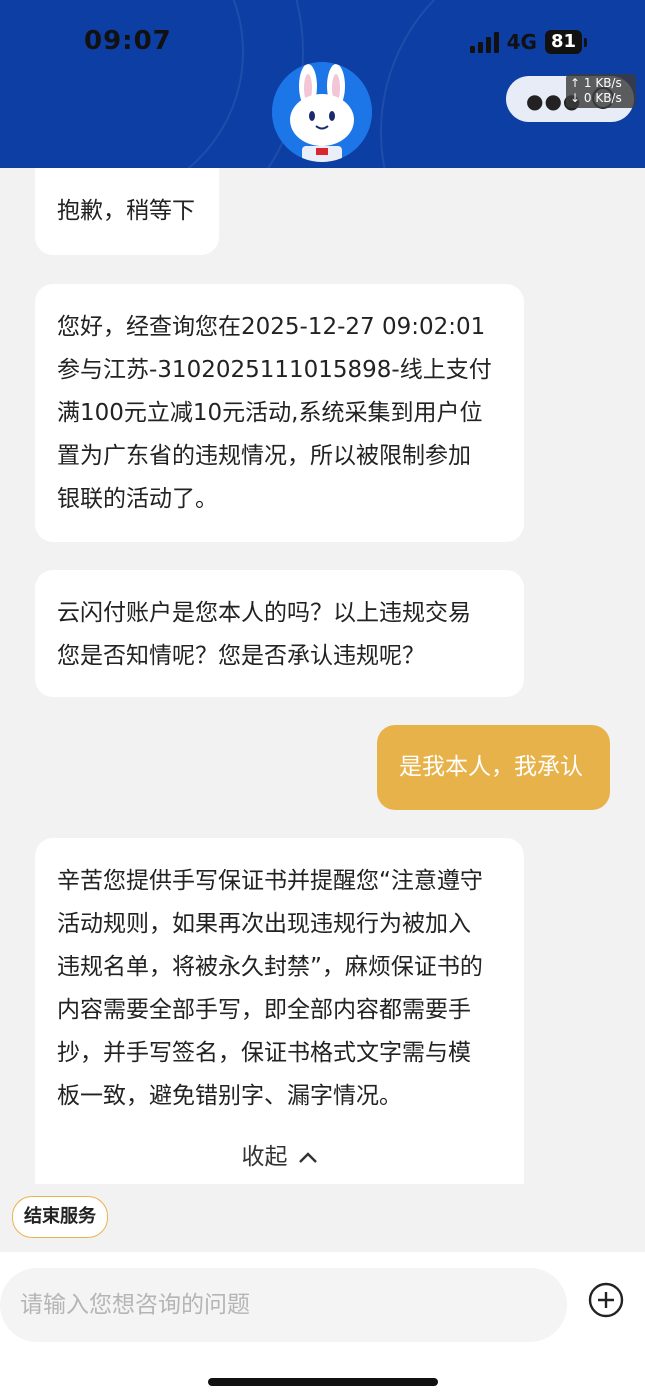  What do you see at coordinates (264, 1053) in the screenshot?
I see `message-line: 抄，并手写签名，保证书格式文字需与模` at bounding box center [264, 1053].